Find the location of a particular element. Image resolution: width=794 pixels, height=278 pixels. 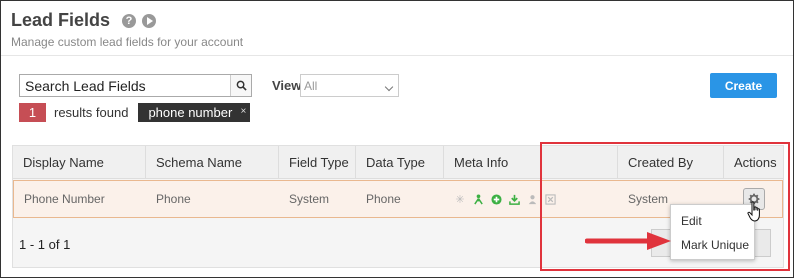

person-up-icon is located at coordinates (478, 199).